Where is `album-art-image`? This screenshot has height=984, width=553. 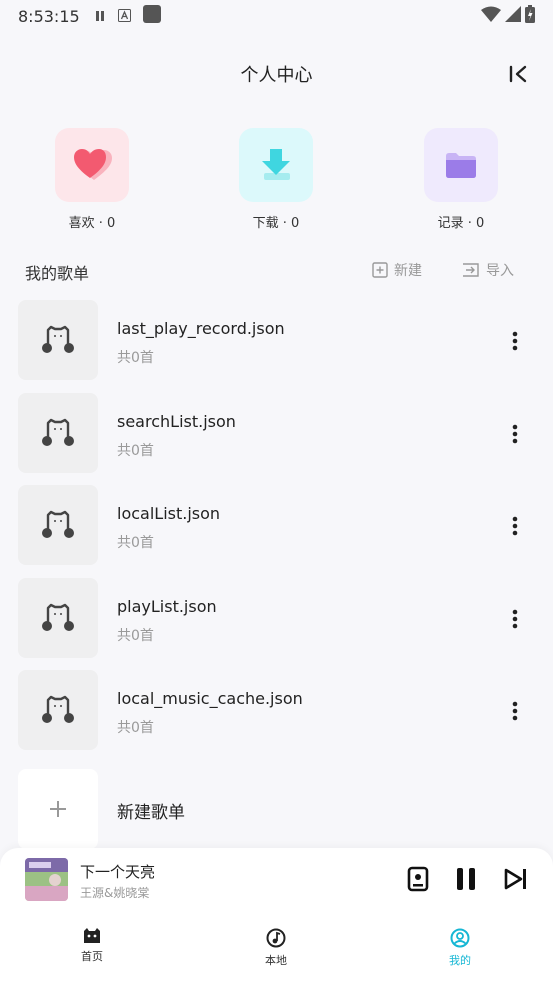
album-art-image is located at coordinates (46, 879).